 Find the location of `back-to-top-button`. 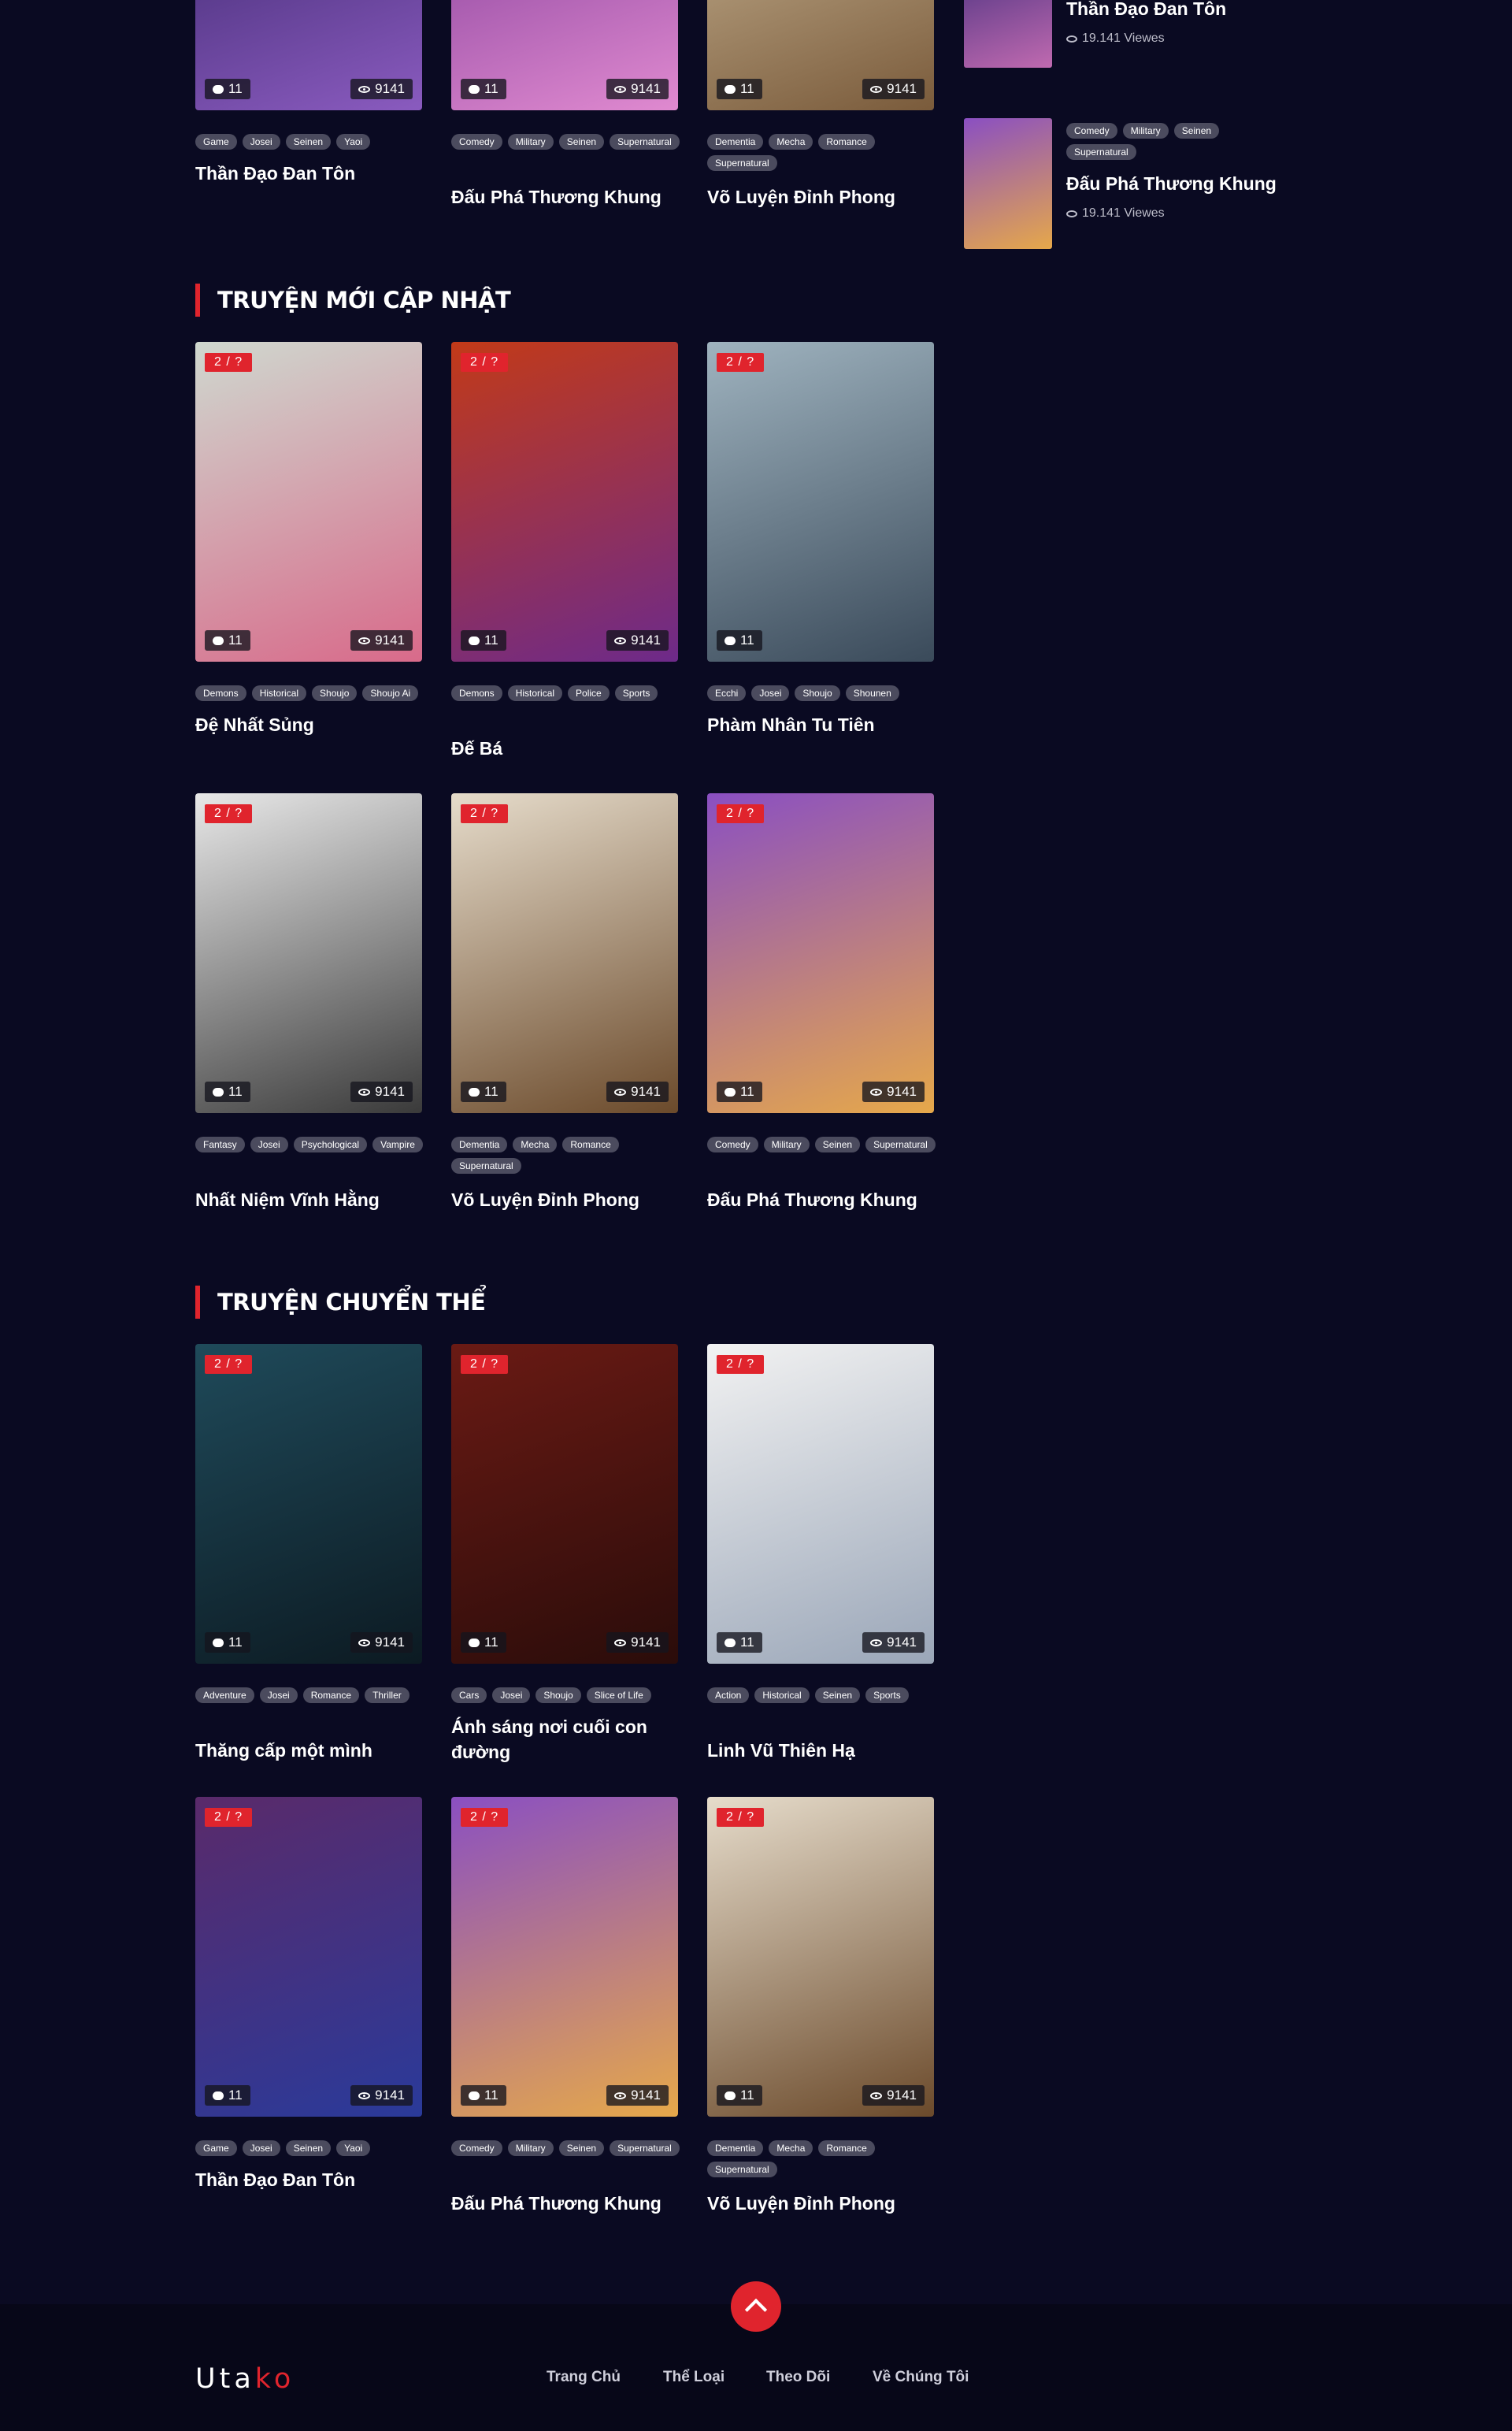

back-to-top-button is located at coordinates (756, 2307).